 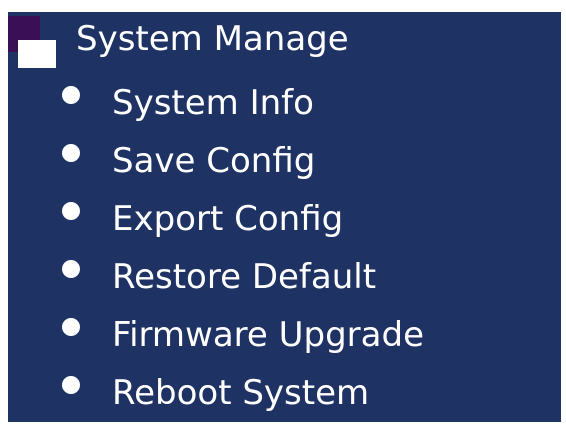 What do you see at coordinates (268, 335) in the screenshot?
I see `menu-item-label: Firmware Upgrade` at bounding box center [268, 335].